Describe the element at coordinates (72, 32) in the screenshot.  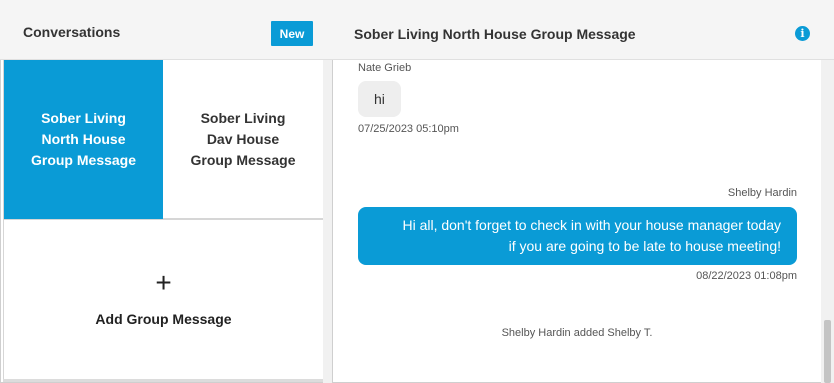
I see `conversations-title: Conversations` at that location.